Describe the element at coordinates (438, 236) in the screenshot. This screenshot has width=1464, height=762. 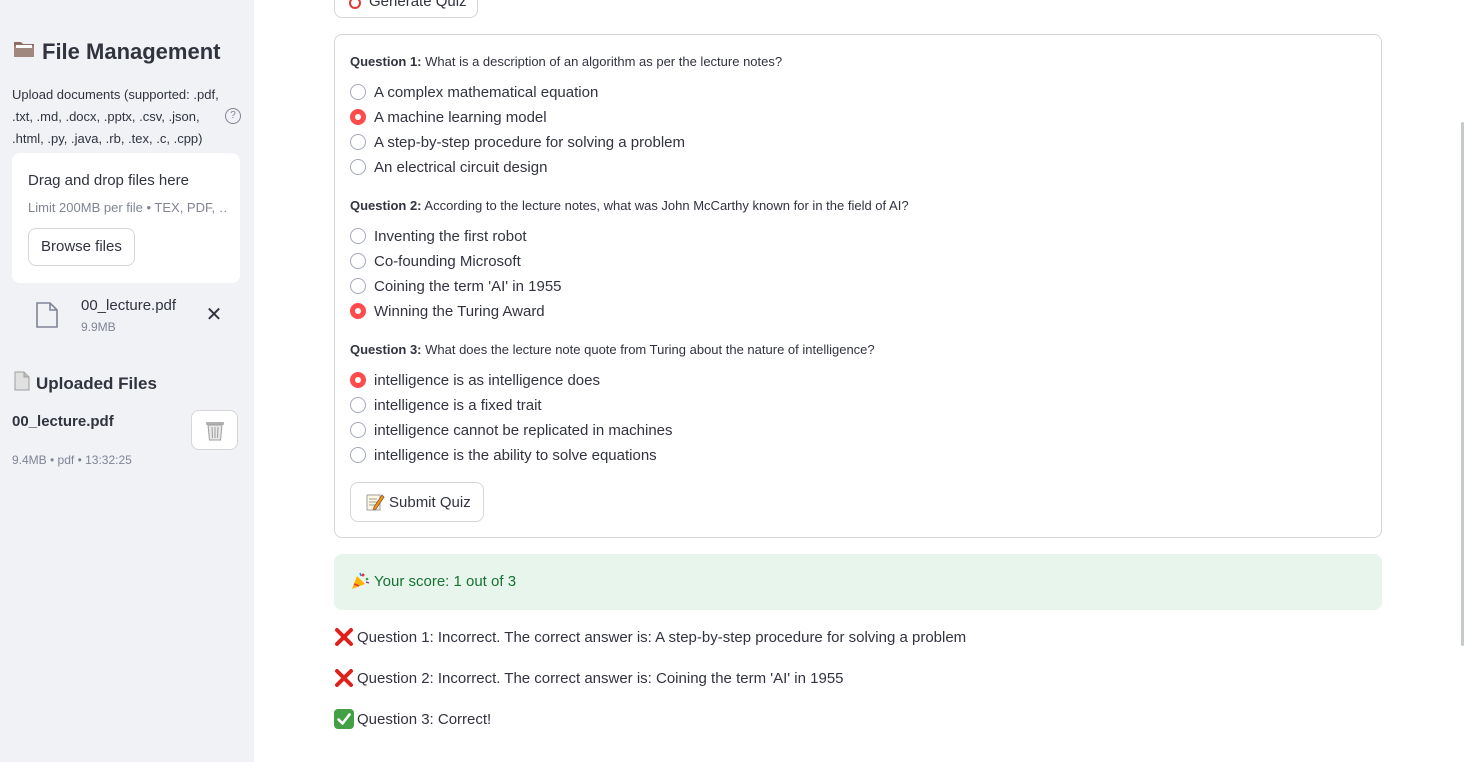
I see `q2-option-1: Inventing the first robot` at that location.